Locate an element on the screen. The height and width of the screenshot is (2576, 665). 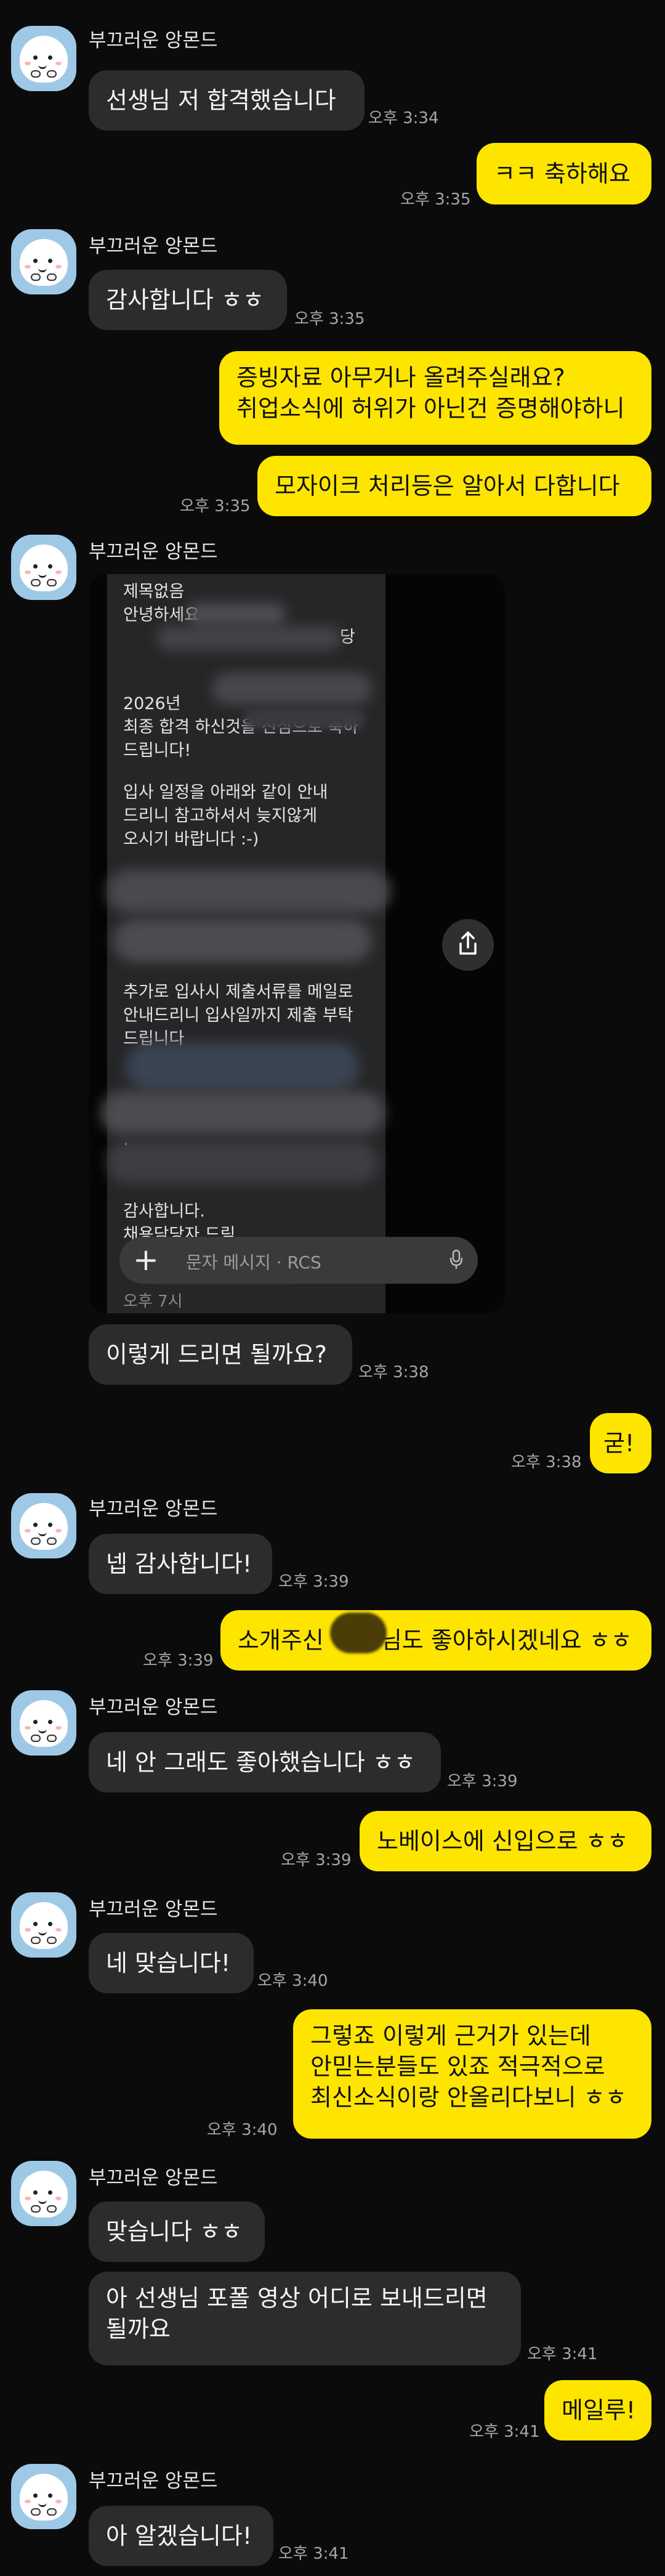
message-line: 최신소식이랑 안올리다보니 ㅎㅎ is located at coordinates (468, 2097).